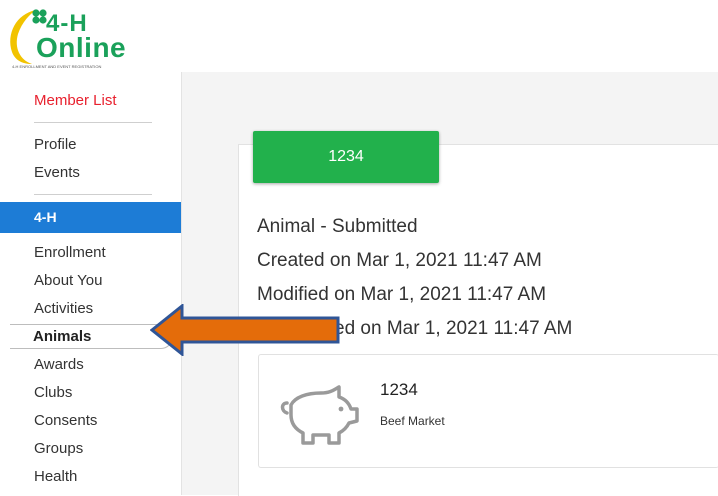  Describe the element at coordinates (245, 330) in the screenshot. I see `annotation-arrow-icon` at that location.